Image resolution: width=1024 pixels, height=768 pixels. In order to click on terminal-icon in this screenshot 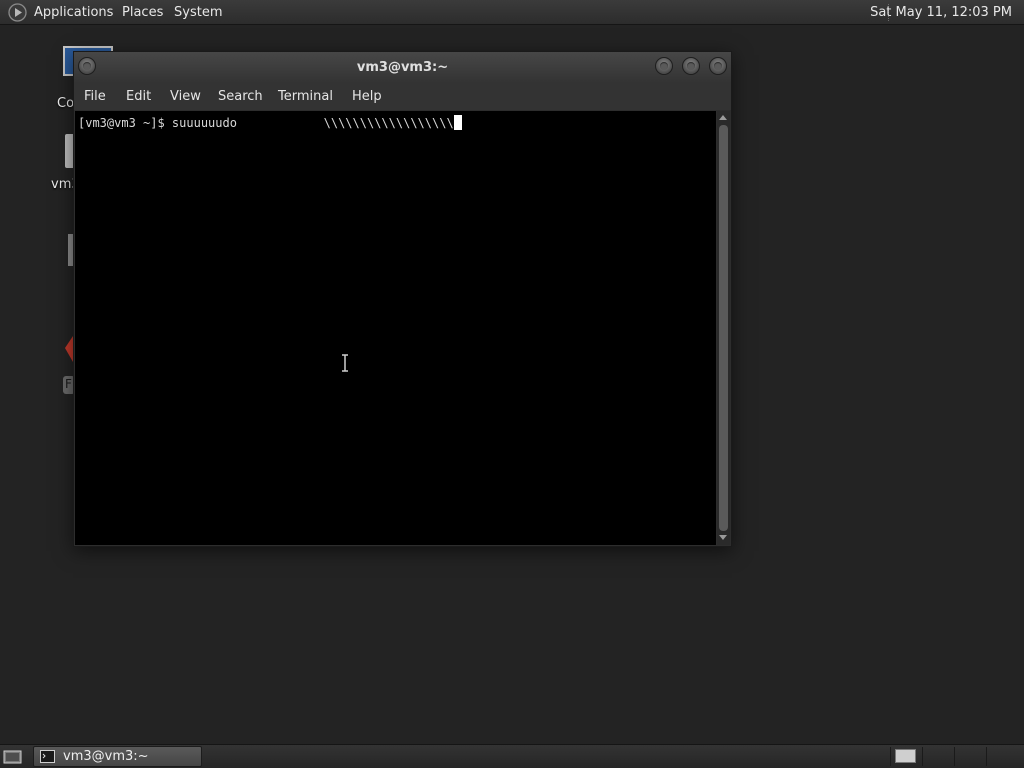, I will do `click(47, 756)`.